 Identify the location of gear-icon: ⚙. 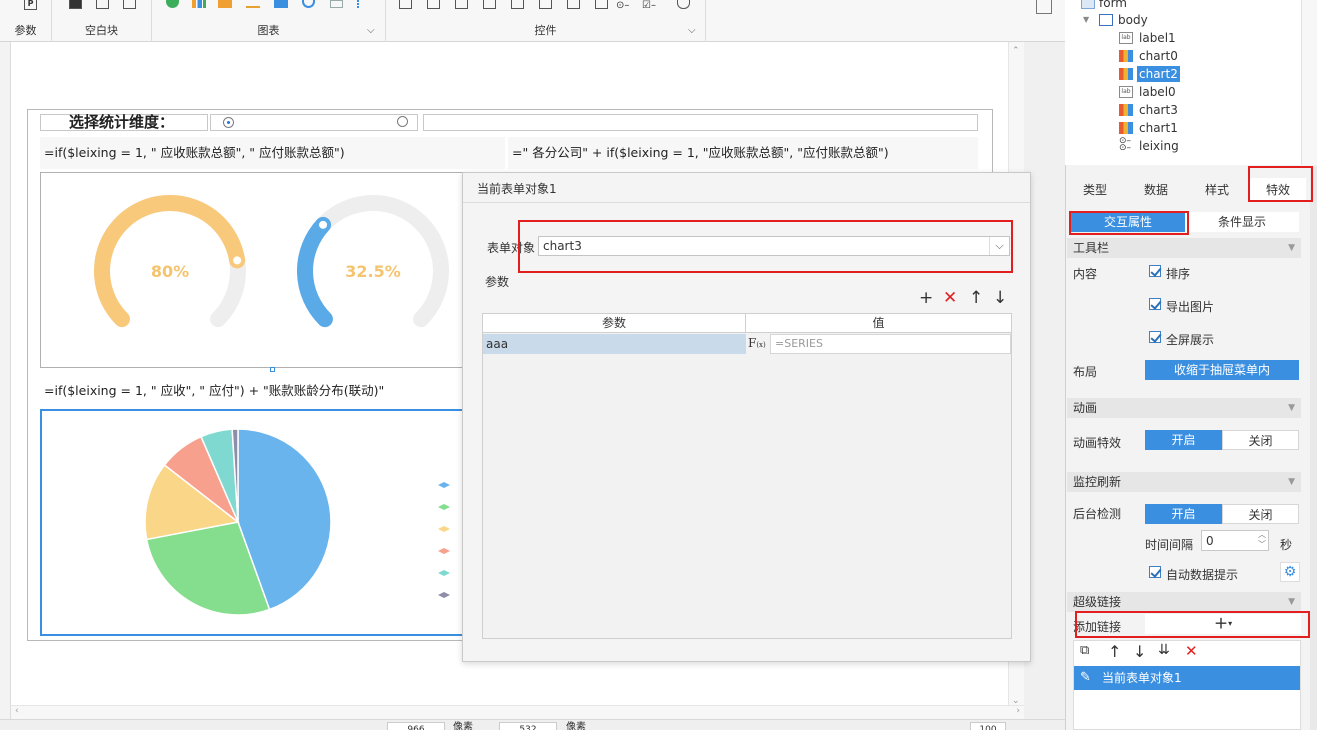
(1290, 572).